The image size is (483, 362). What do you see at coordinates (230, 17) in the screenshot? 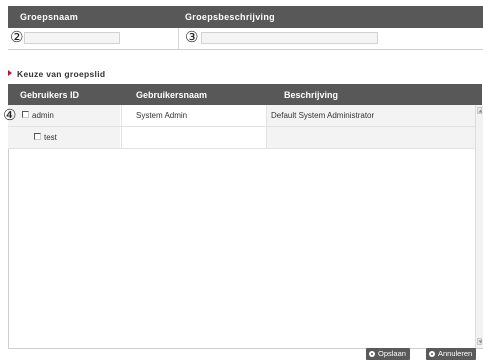
I see `group-description-header: Groepsbeschrijving` at bounding box center [230, 17].